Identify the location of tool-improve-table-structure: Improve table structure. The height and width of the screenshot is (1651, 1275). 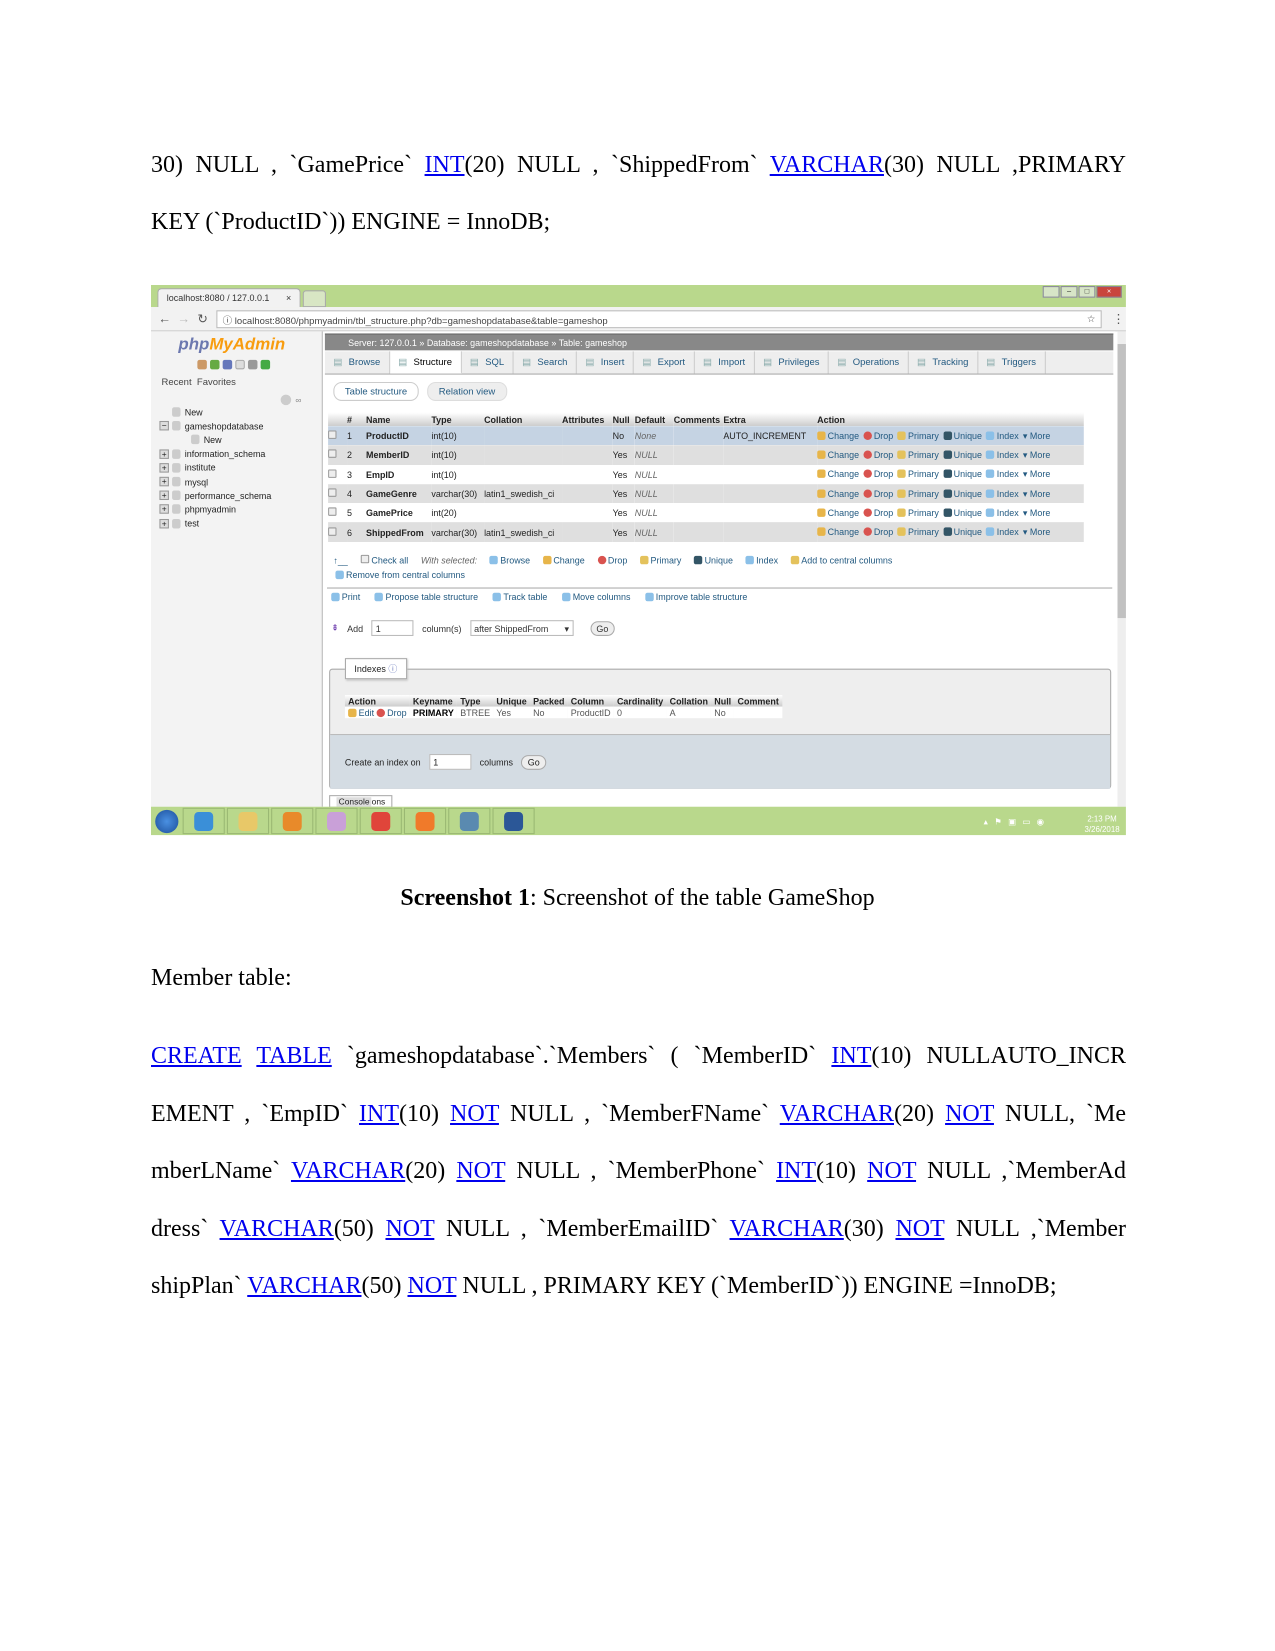
(696, 597).